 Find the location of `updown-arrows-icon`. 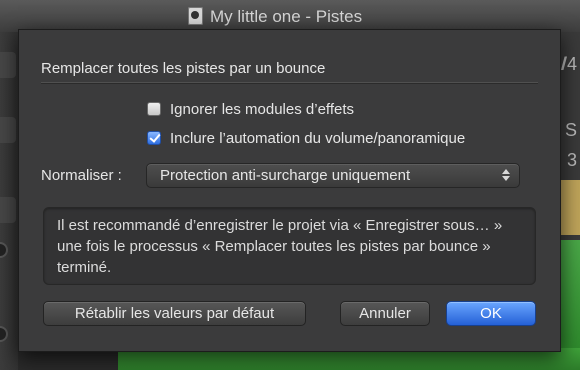

updown-arrows-icon is located at coordinates (506, 175).